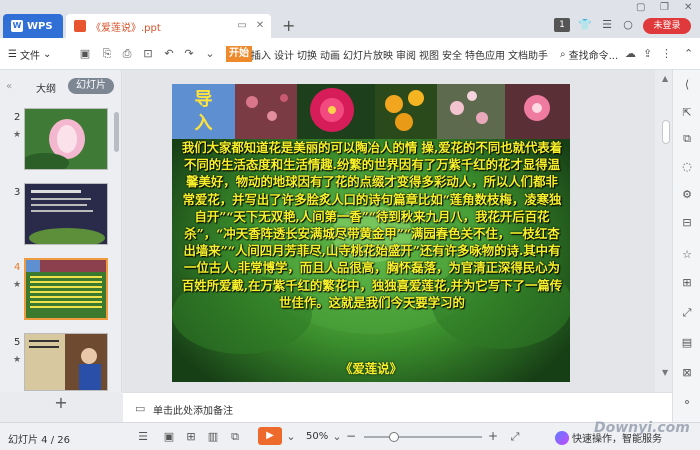  I want to click on collapse-panel-icon: «, so click(9, 86).